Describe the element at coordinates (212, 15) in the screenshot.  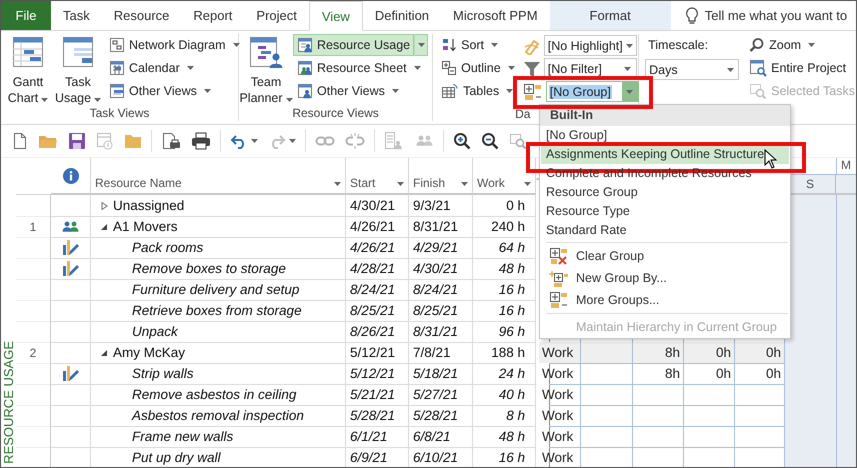
I see `ribbon-tab: Report` at that location.